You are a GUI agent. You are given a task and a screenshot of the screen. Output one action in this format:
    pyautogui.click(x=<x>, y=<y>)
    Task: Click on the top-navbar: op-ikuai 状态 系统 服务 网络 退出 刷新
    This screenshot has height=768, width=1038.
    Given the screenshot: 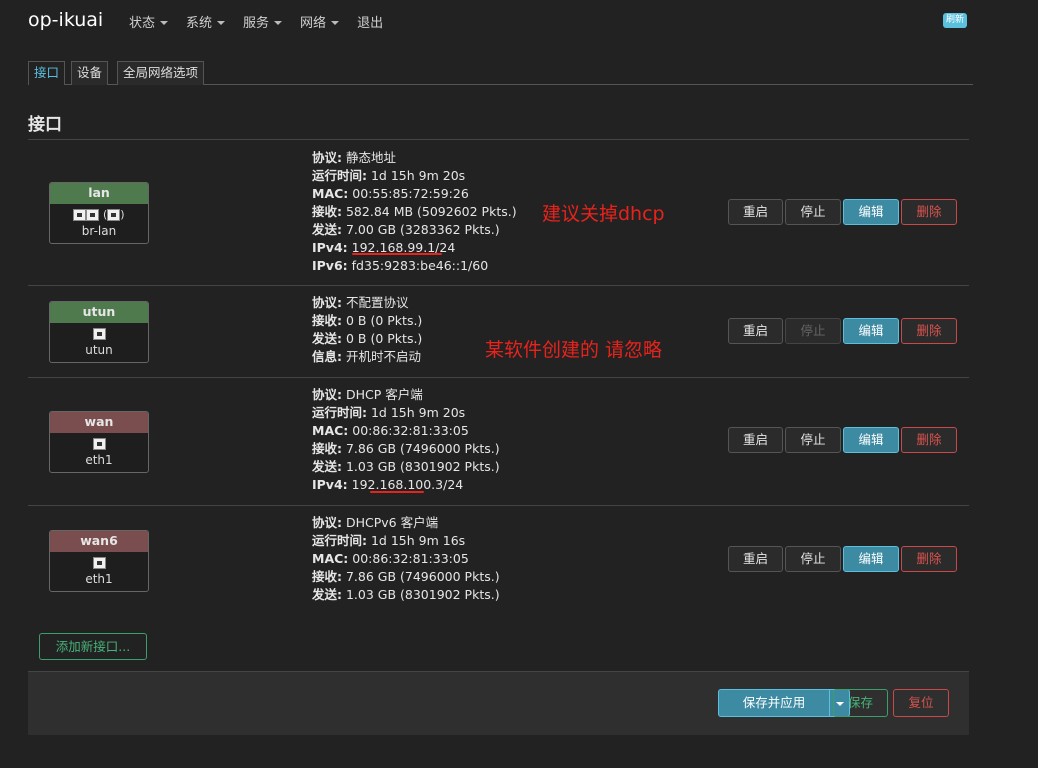 What is the action you would take?
    pyautogui.click(x=519, y=20)
    